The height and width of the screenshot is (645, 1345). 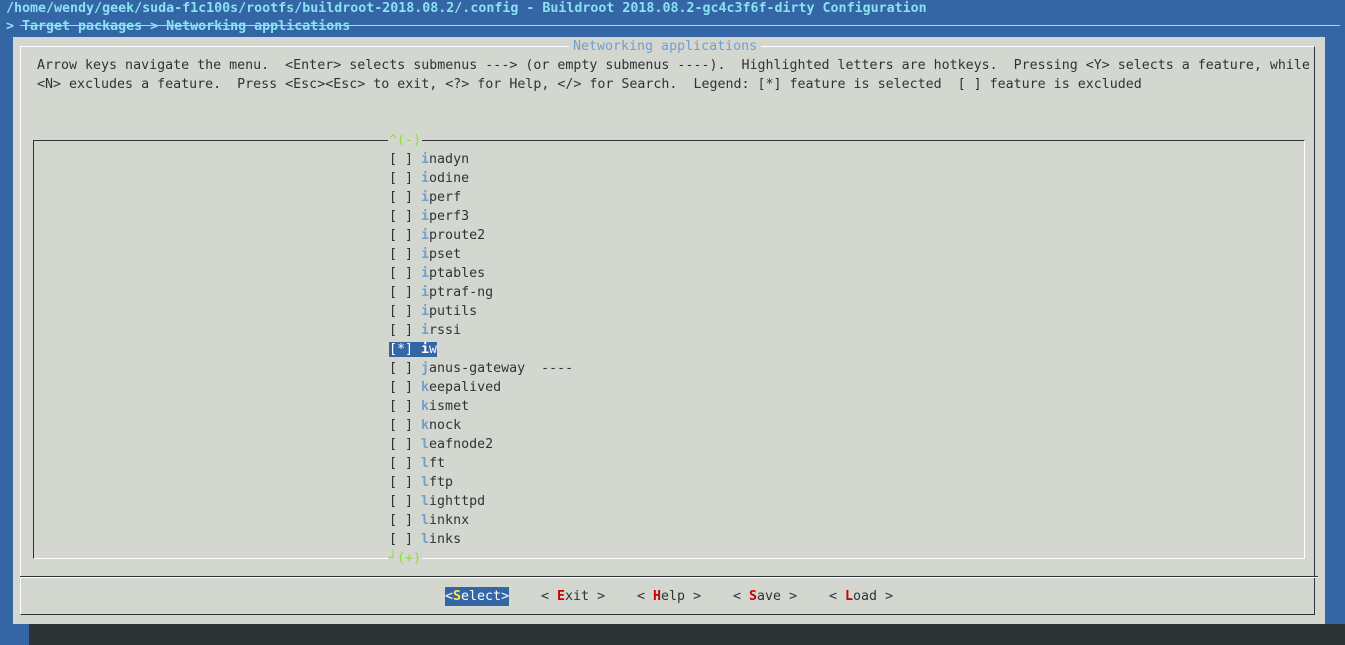 I want to click on load-button: < Load >, so click(x=861, y=596).